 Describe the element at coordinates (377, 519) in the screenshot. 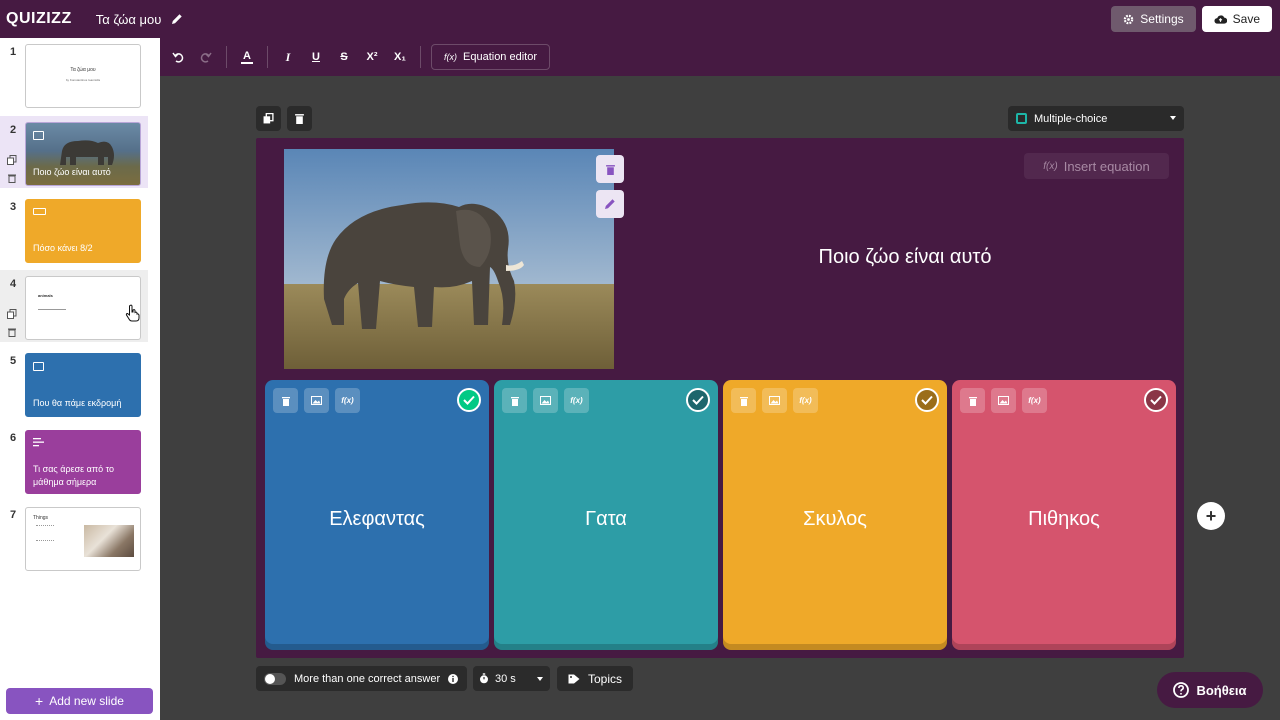

I see `answer-text: Ελεφαντας` at that location.